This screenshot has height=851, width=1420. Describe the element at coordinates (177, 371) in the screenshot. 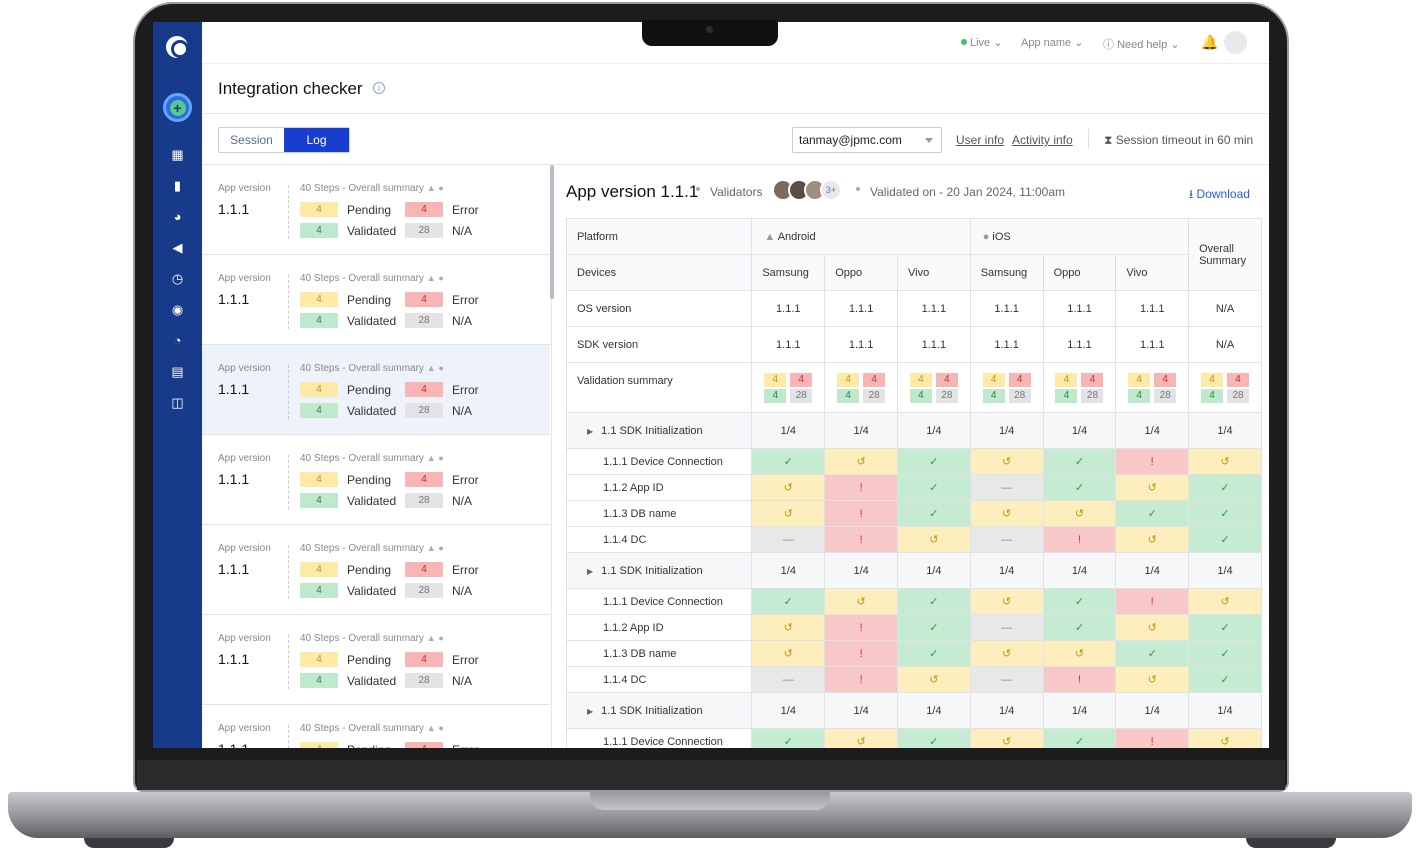

I see `document-icon: ▤` at that location.